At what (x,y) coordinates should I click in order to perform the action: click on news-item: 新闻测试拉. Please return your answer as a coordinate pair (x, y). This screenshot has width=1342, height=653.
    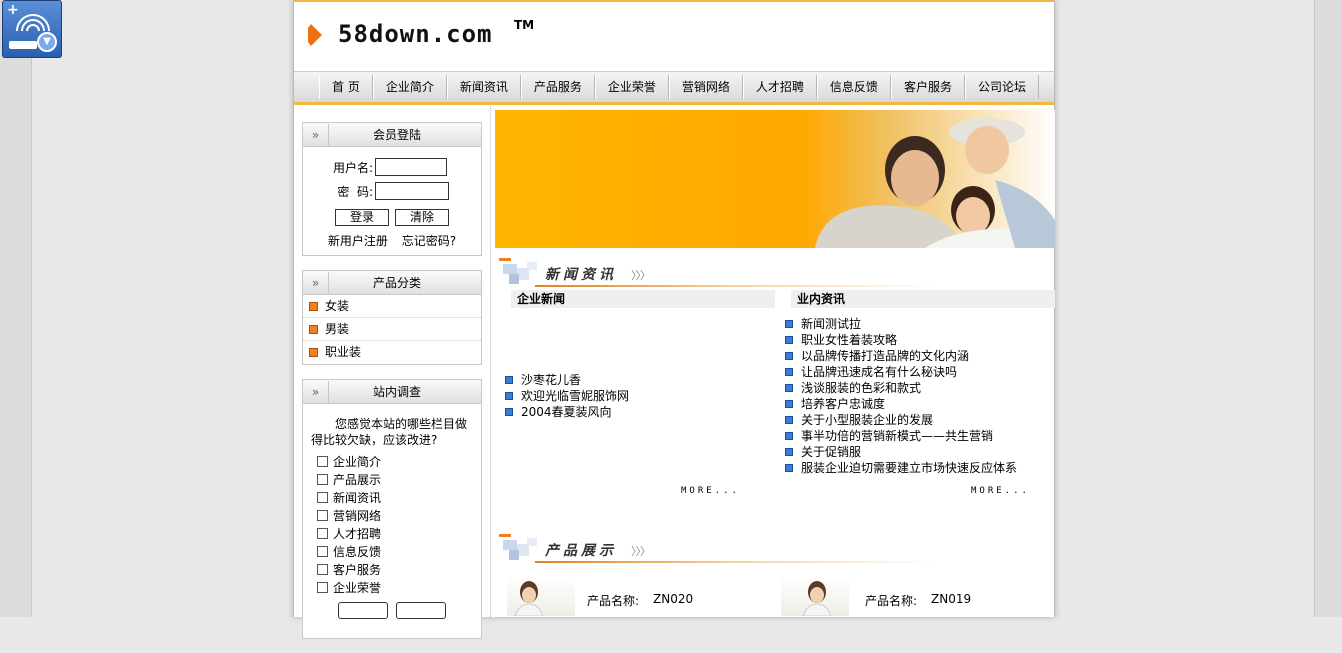
    Looking at the image, I should click on (901, 324).